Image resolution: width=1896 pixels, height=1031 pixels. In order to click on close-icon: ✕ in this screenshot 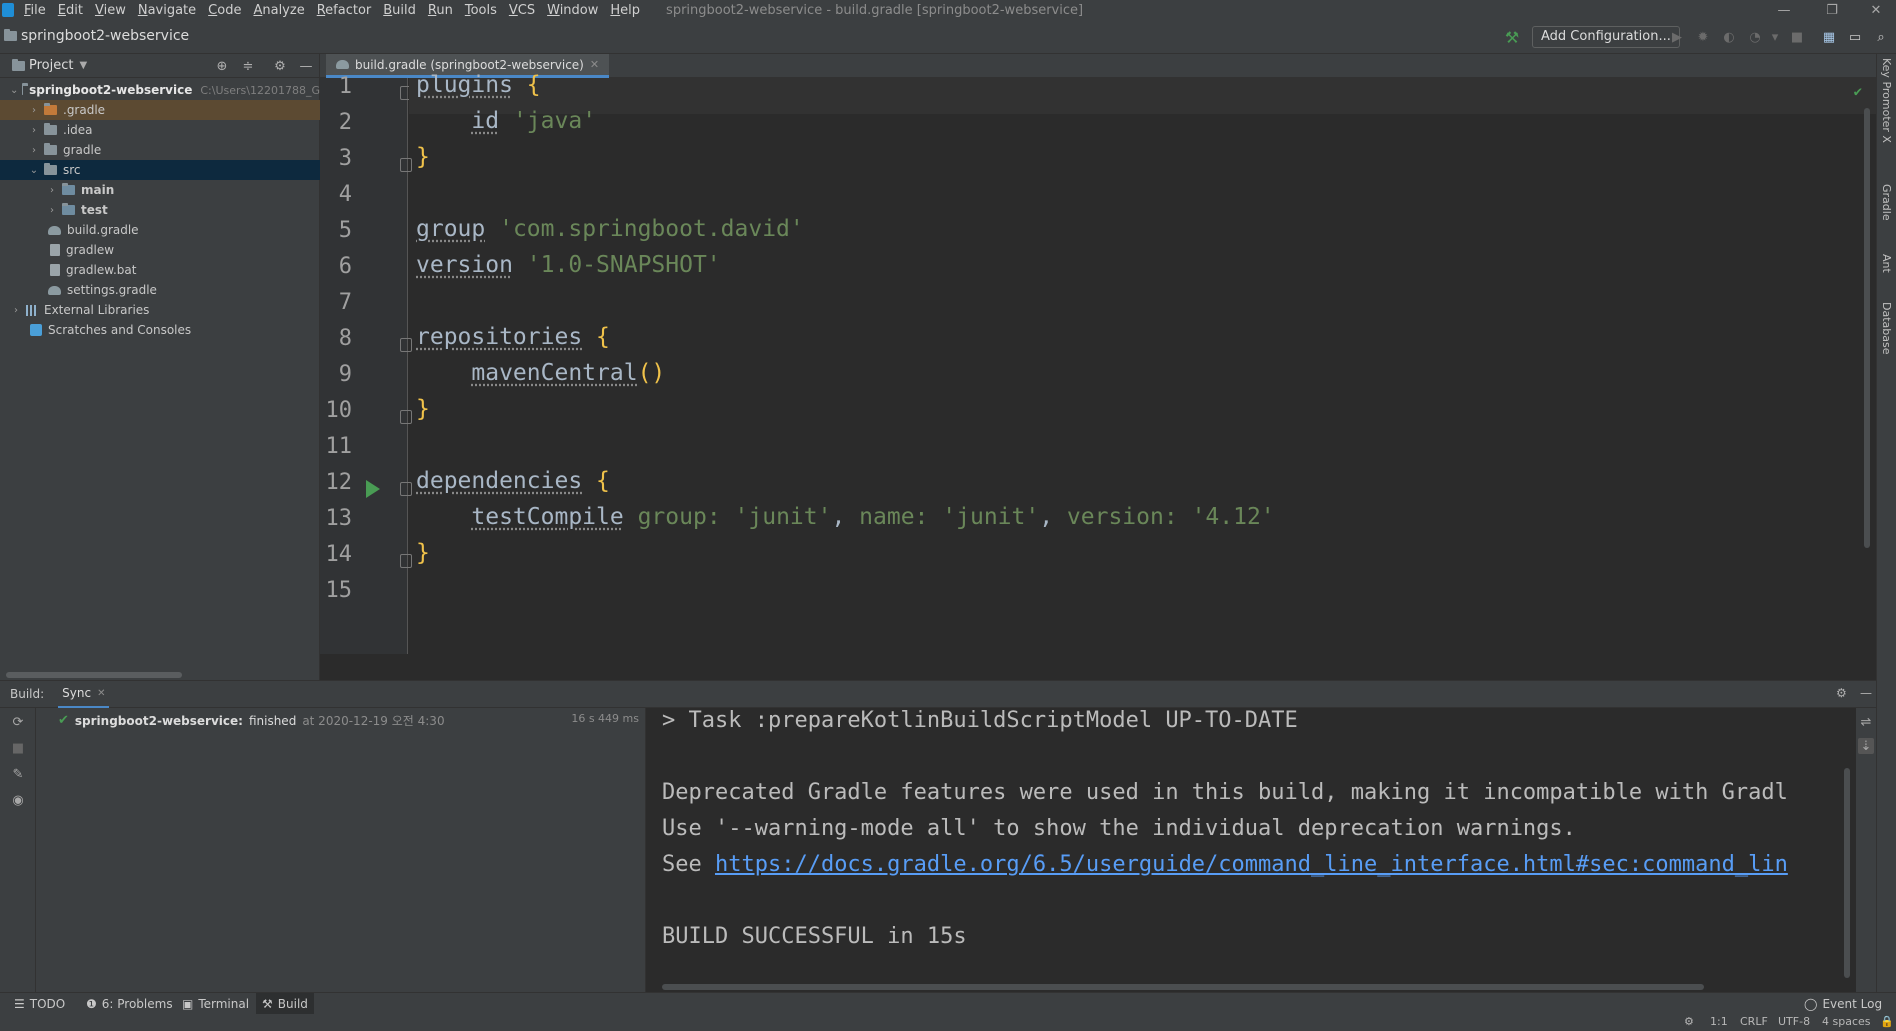, I will do `click(1876, 10)`.